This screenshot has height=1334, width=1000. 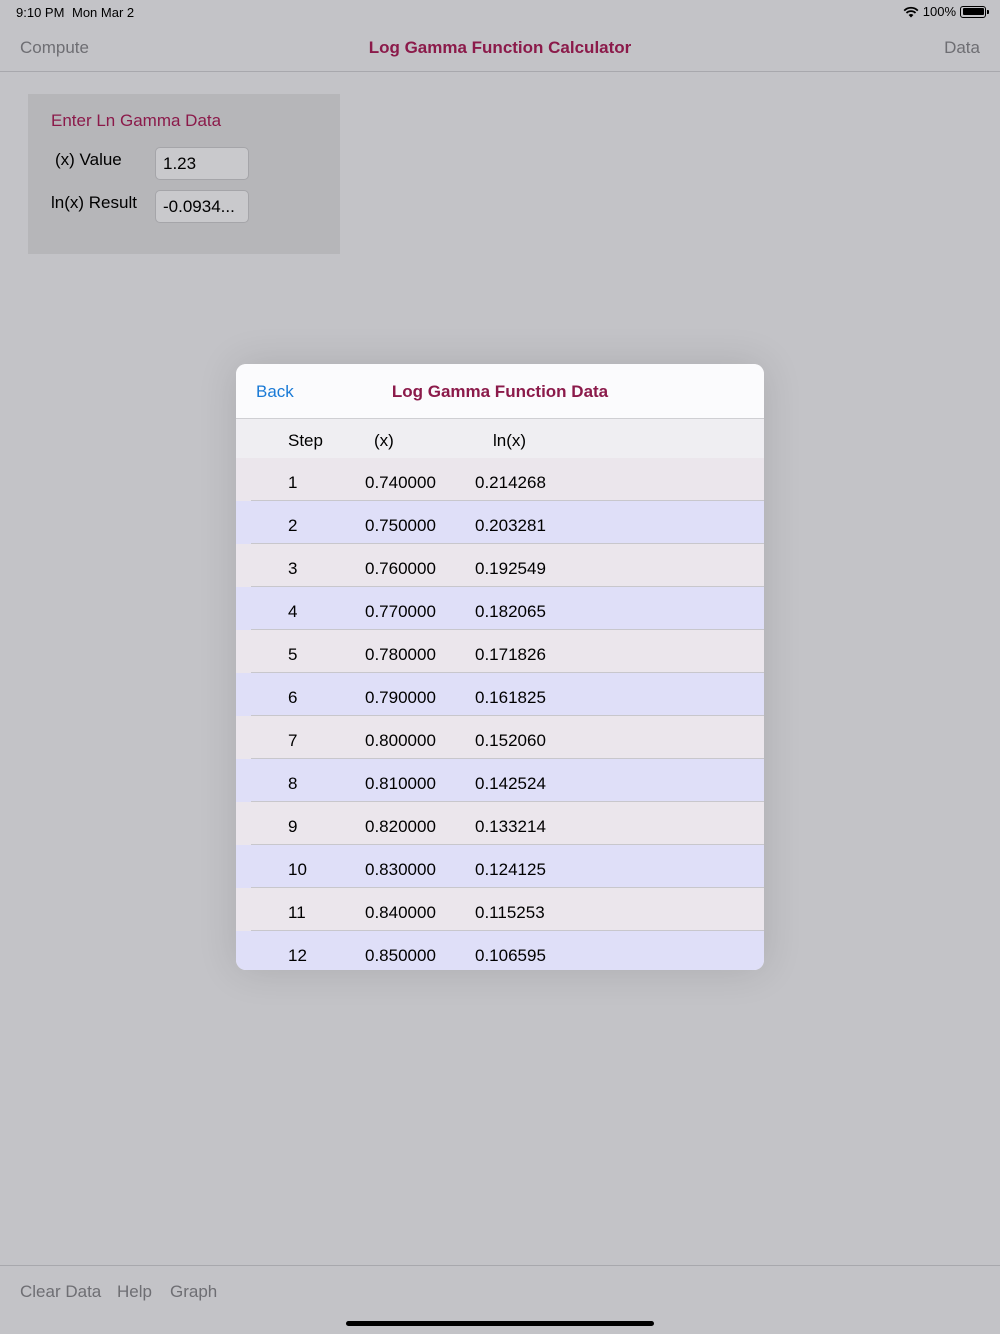 What do you see at coordinates (293, 525) in the screenshot?
I see `step-cell: 2` at bounding box center [293, 525].